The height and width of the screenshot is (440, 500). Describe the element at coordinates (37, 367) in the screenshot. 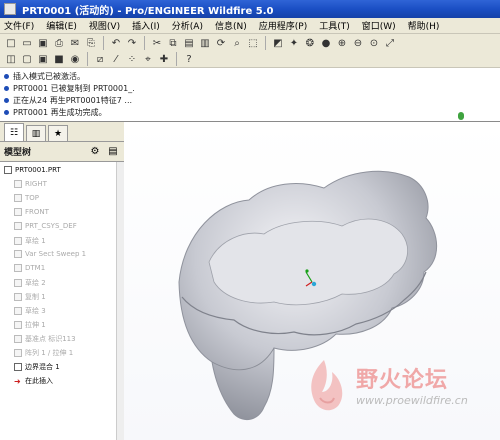

I see `tree-item: 边界混合 1` at that location.